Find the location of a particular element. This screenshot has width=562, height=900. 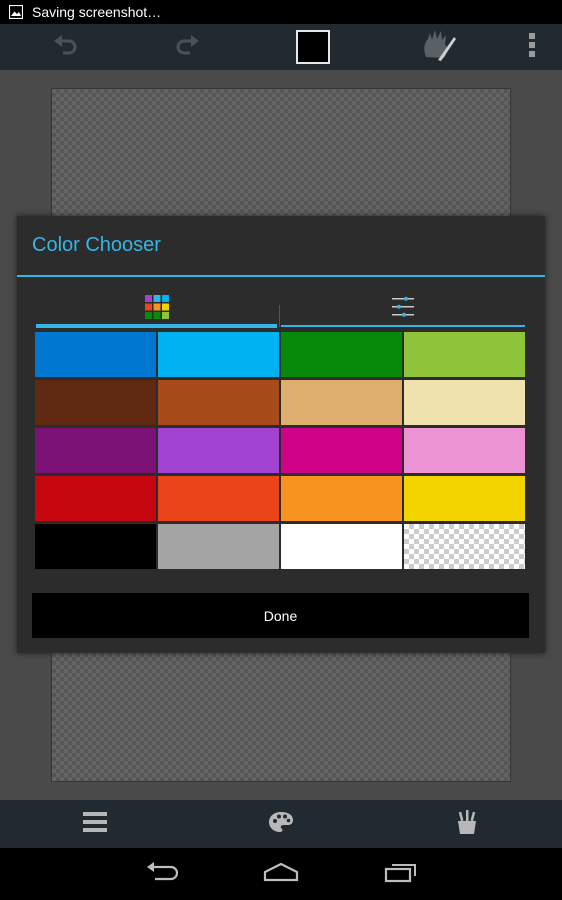

done-button: Done is located at coordinates (280, 615).